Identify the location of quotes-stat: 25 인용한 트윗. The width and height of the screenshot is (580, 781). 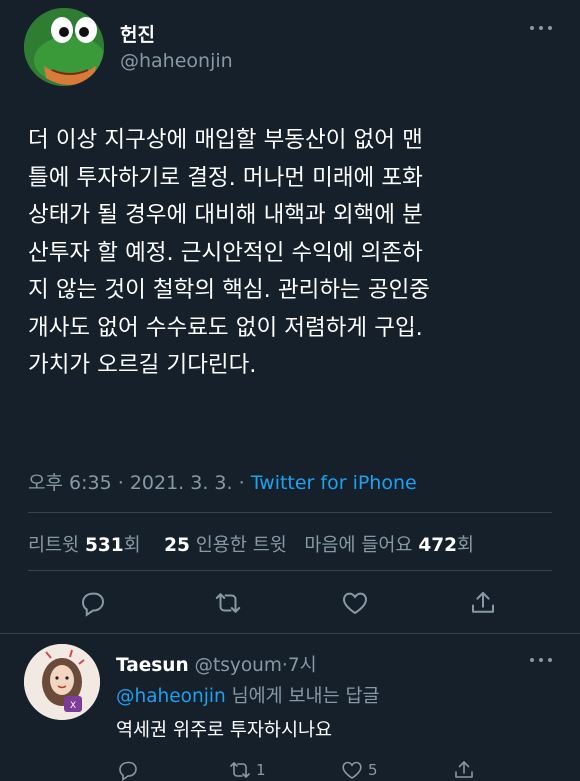
(225, 545).